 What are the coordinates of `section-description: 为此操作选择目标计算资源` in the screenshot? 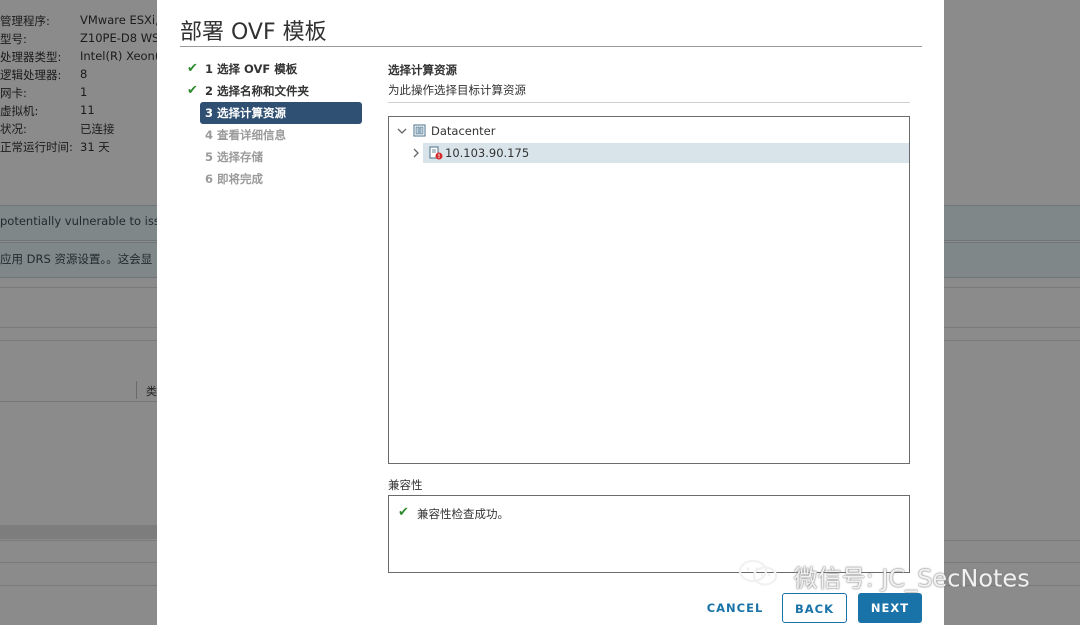 It's located at (457, 90).